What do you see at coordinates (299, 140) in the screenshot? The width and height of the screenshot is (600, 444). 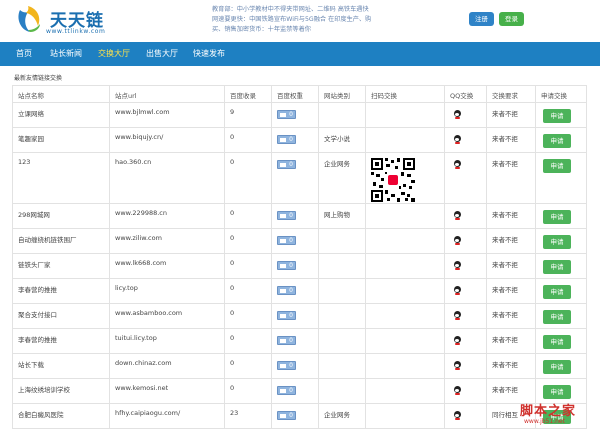 I see `table-row: 笔趣家园 www.biqujy.cn/0 0 文学小说 来者不拒 申请` at bounding box center [299, 140].